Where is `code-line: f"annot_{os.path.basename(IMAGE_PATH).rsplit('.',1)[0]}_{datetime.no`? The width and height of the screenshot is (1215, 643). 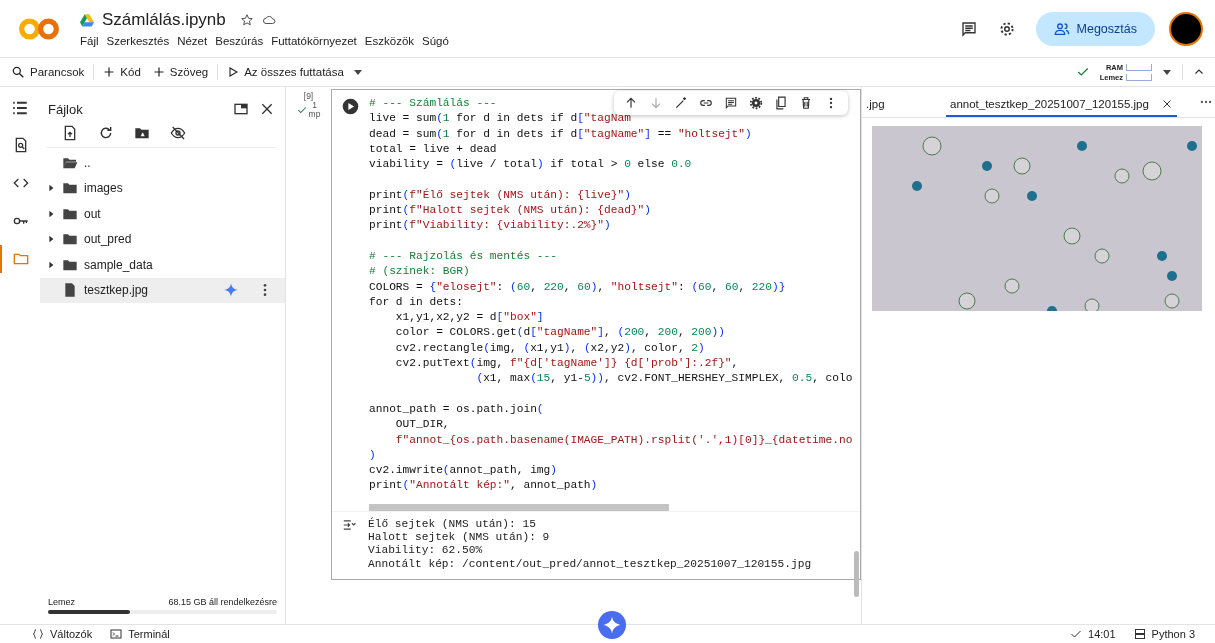 code-line: f"annot_{os.path.basename(IMAGE_PATH).rsplit('.',1)[0]}_{datetime.no is located at coordinates (623, 440).